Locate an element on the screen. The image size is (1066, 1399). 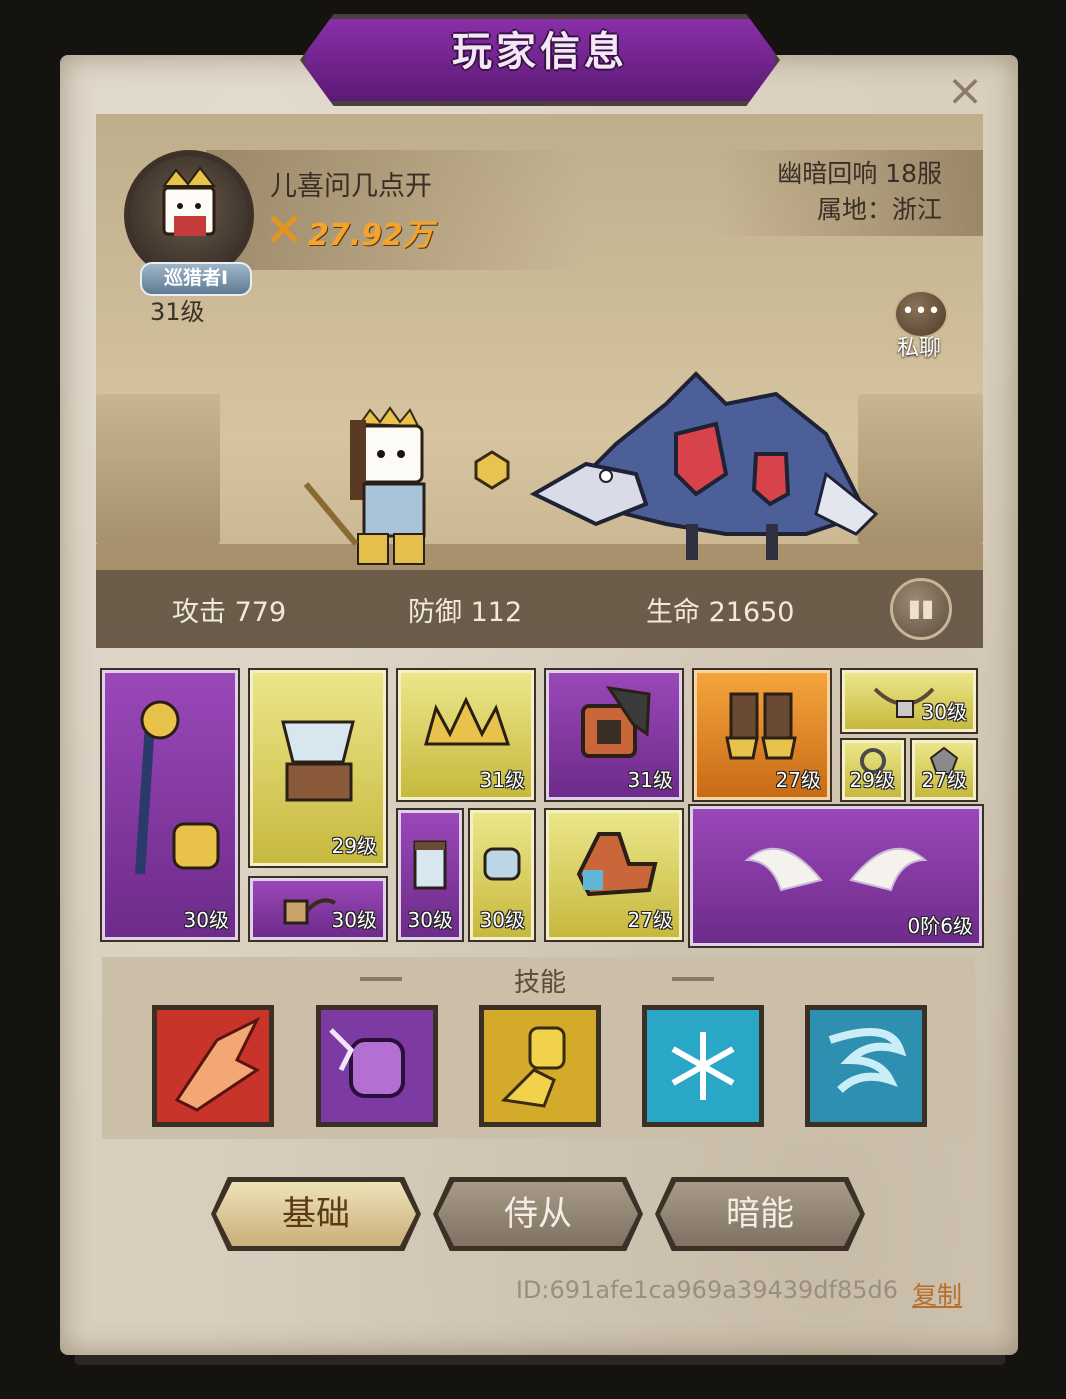
equip-slot-wings: 0阶6级 is located at coordinates (836, 876).